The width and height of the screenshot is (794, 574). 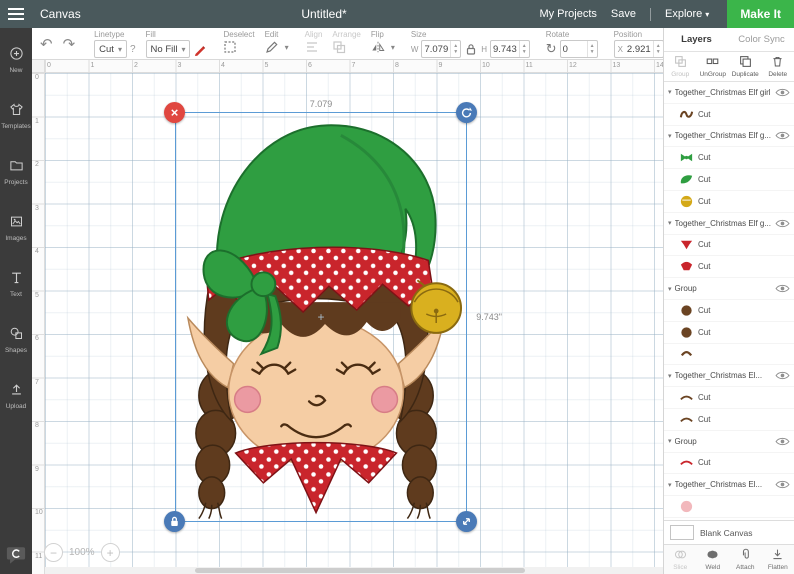 I want to click on document-title: Untitled*, so click(x=323, y=14).